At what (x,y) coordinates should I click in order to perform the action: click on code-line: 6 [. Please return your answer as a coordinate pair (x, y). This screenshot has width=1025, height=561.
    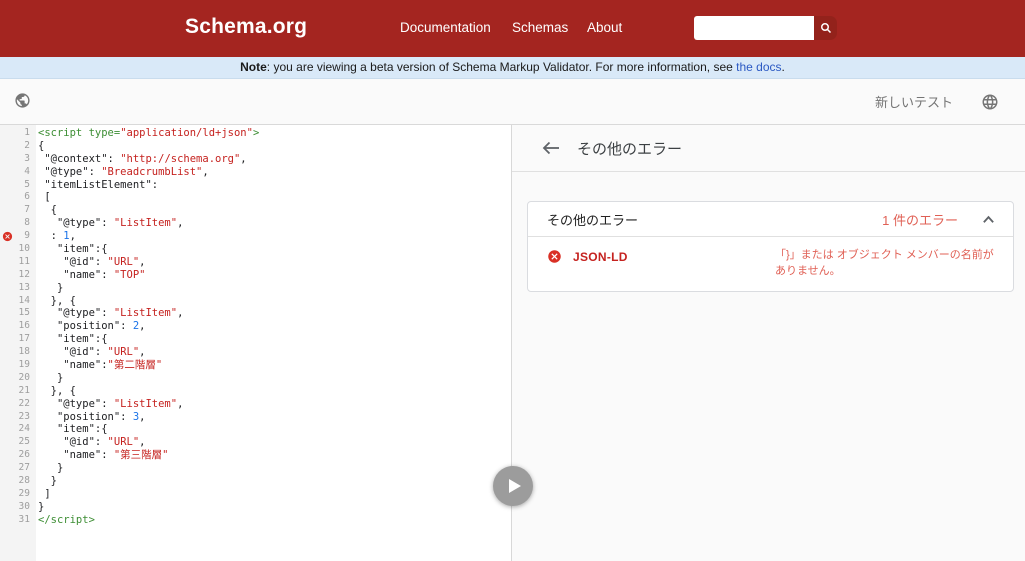
    Looking at the image, I should click on (255, 197).